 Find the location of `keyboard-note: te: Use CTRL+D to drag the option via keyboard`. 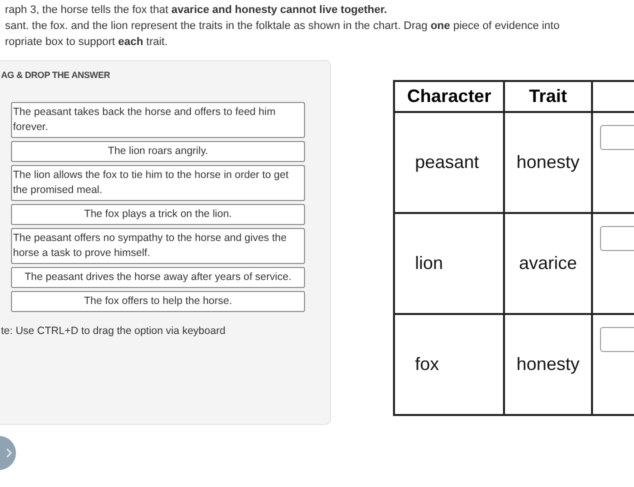

keyboard-note: te: Use CTRL+D to drag the option via keyboard is located at coordinates (113, 331).